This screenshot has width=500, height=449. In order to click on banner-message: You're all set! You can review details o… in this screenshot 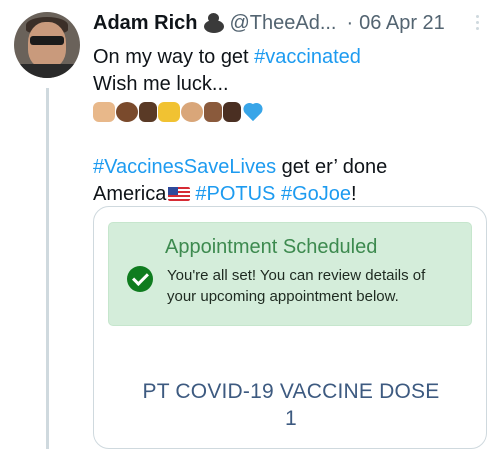, I will do `click(296, 286)`.